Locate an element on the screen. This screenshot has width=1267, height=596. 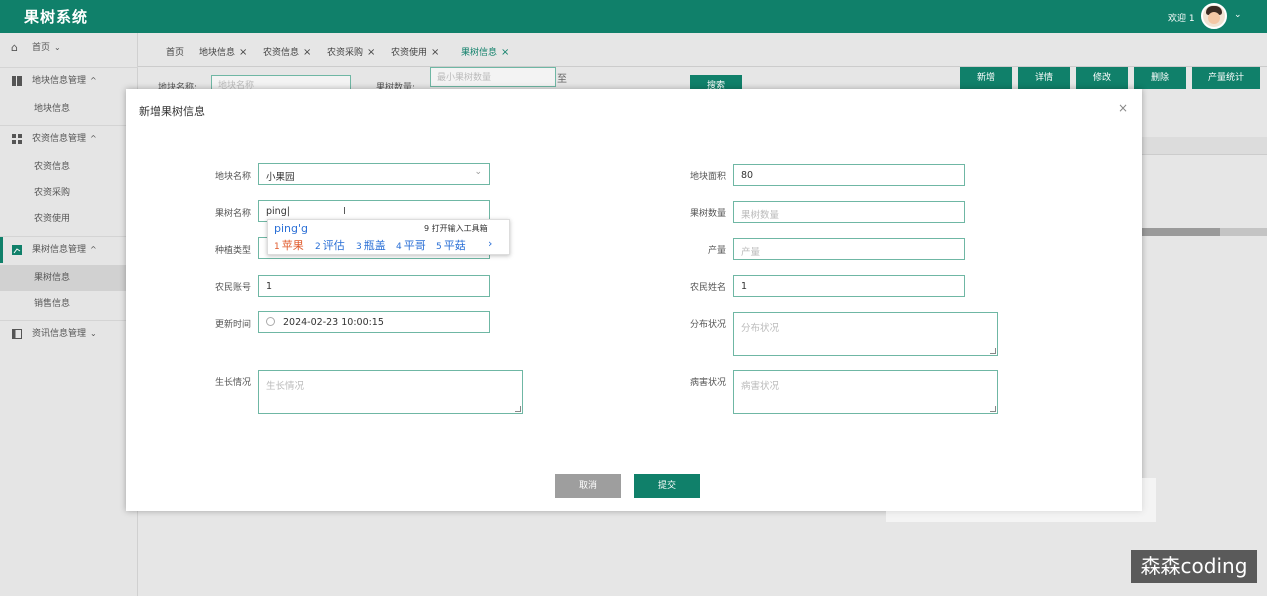
chart-icon is located at coordinates (17, 250).